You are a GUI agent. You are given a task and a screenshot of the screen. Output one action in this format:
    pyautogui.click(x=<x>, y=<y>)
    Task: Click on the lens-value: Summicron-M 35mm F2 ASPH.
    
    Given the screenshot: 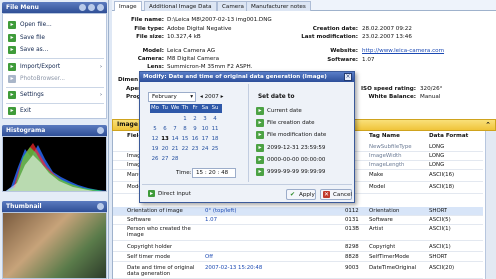 What is the action you would take?
    pyautogui.click(x=210, y=67)
    